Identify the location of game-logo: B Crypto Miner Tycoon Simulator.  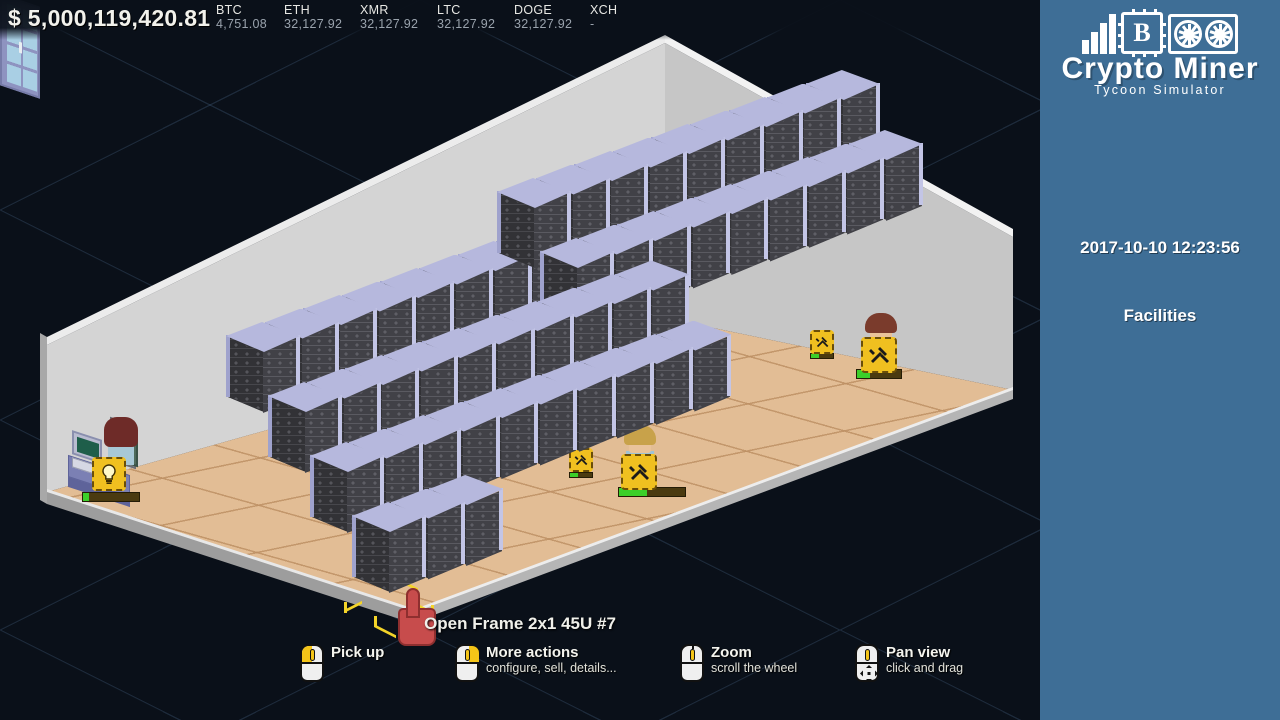
(1160, 52).